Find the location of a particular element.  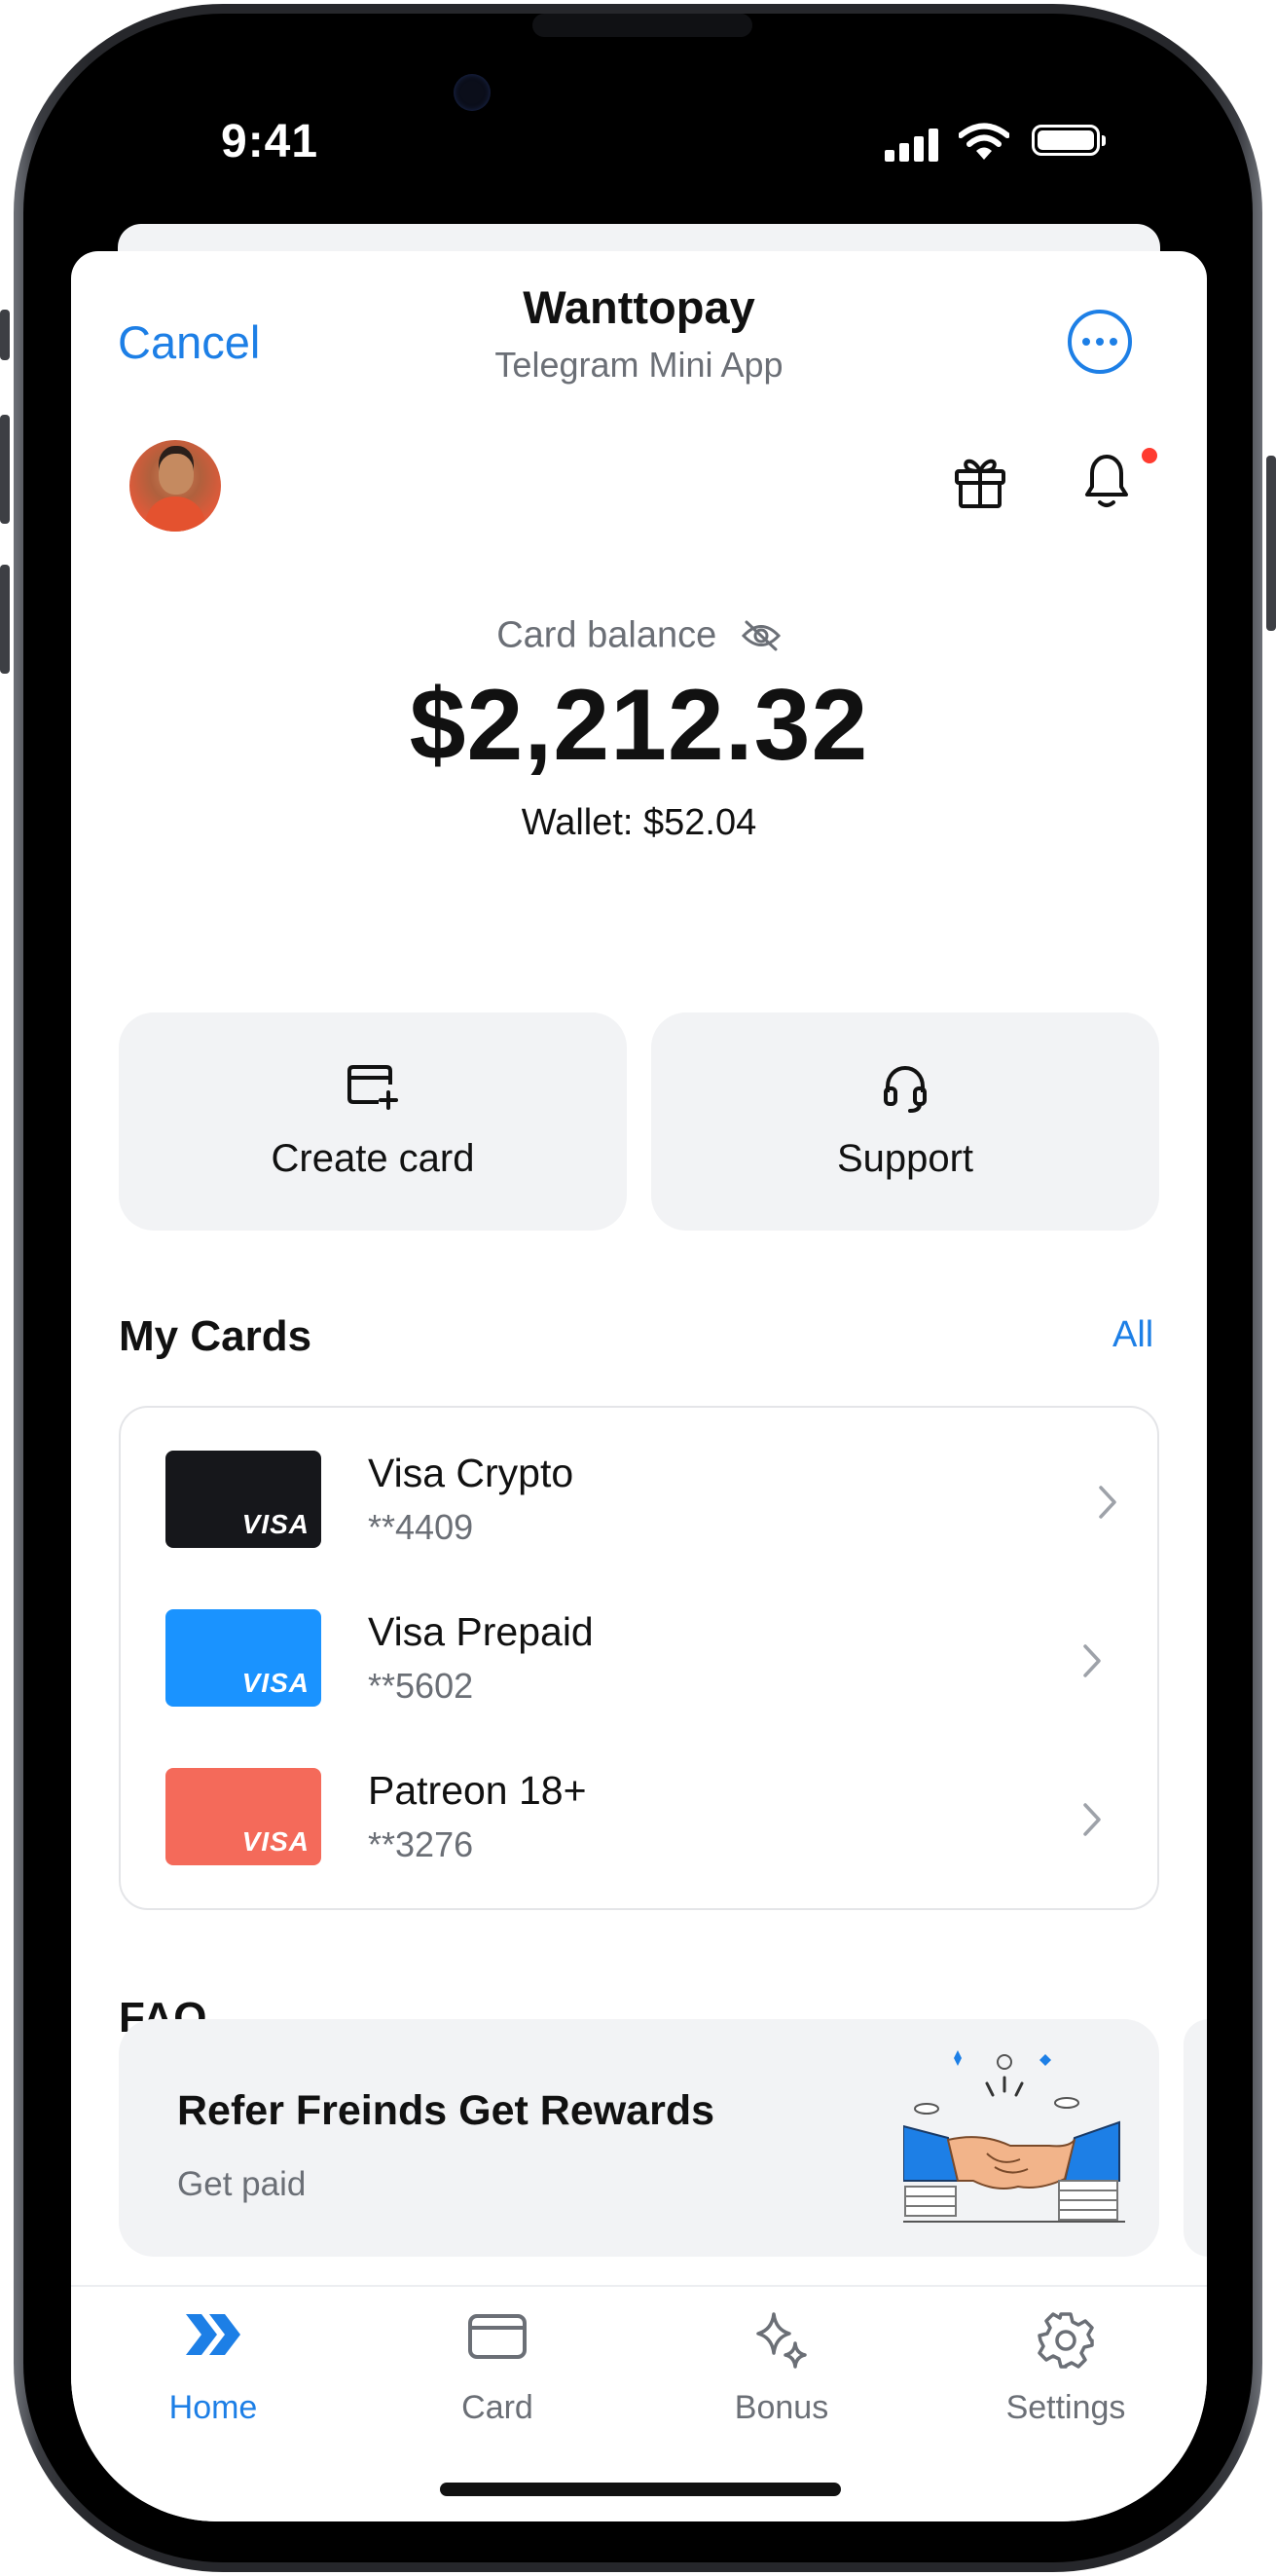

tab-card: Card is located at coordinates (497, 2356).